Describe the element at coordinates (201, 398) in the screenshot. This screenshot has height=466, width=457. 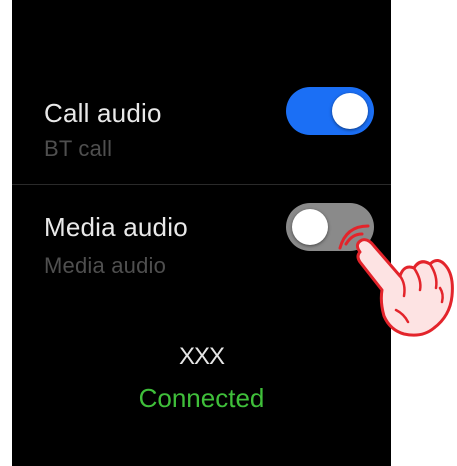
I see `connection-status: Connected` at that location.